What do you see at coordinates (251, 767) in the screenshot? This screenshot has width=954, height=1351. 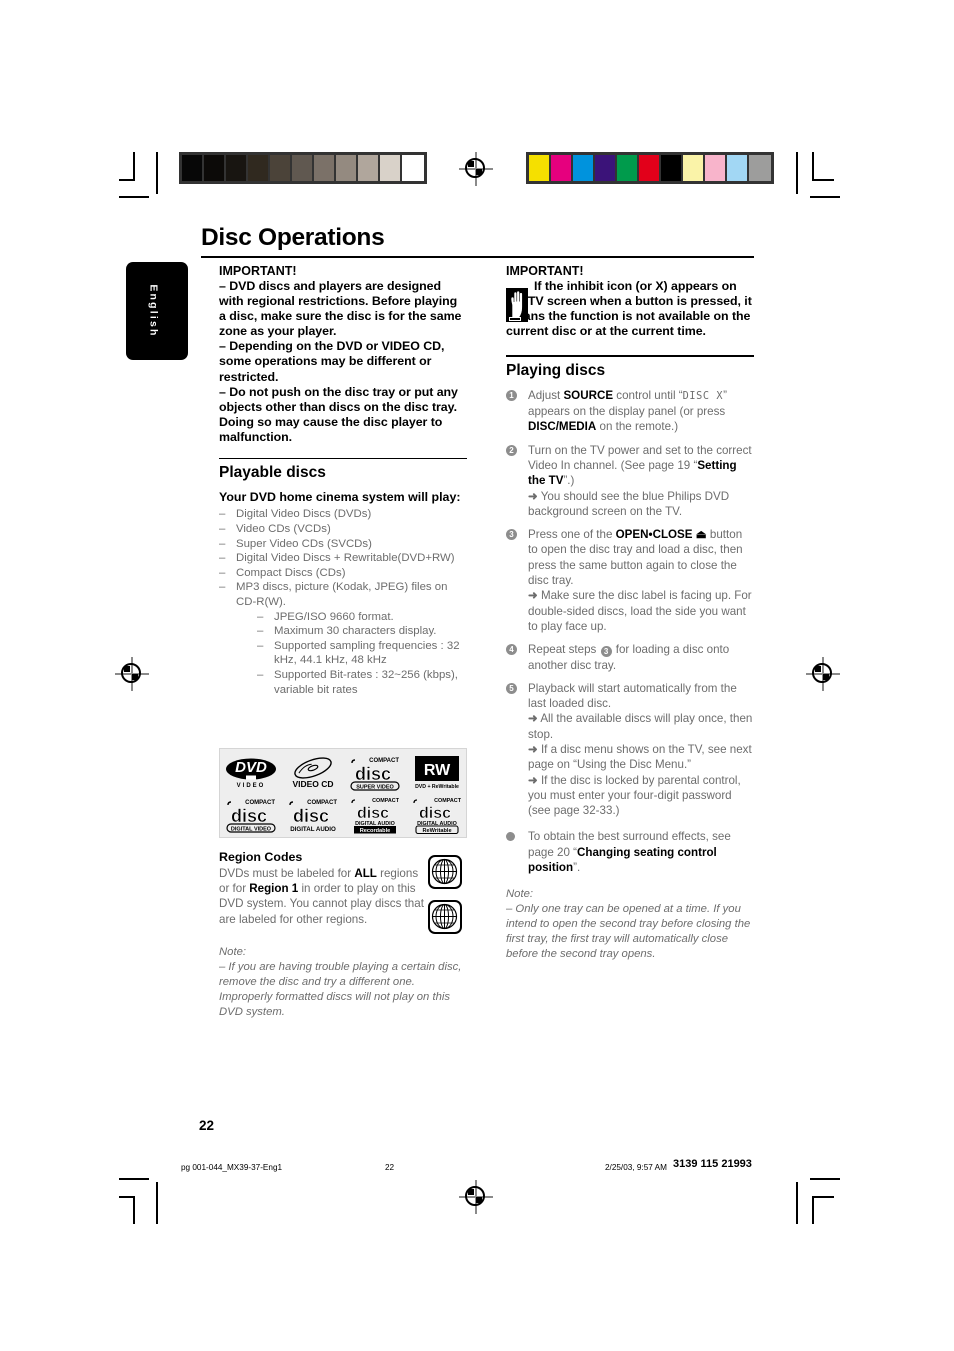 I see `svg-text: DVD` at bounding box center [251, 767].